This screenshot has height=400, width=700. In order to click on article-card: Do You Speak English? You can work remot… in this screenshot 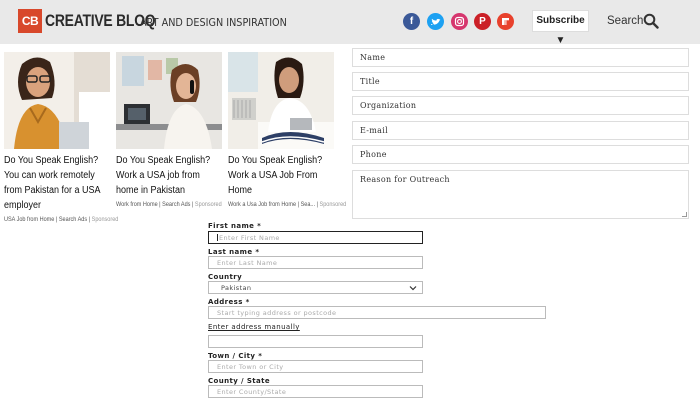, I will do `click(61, 137)`.